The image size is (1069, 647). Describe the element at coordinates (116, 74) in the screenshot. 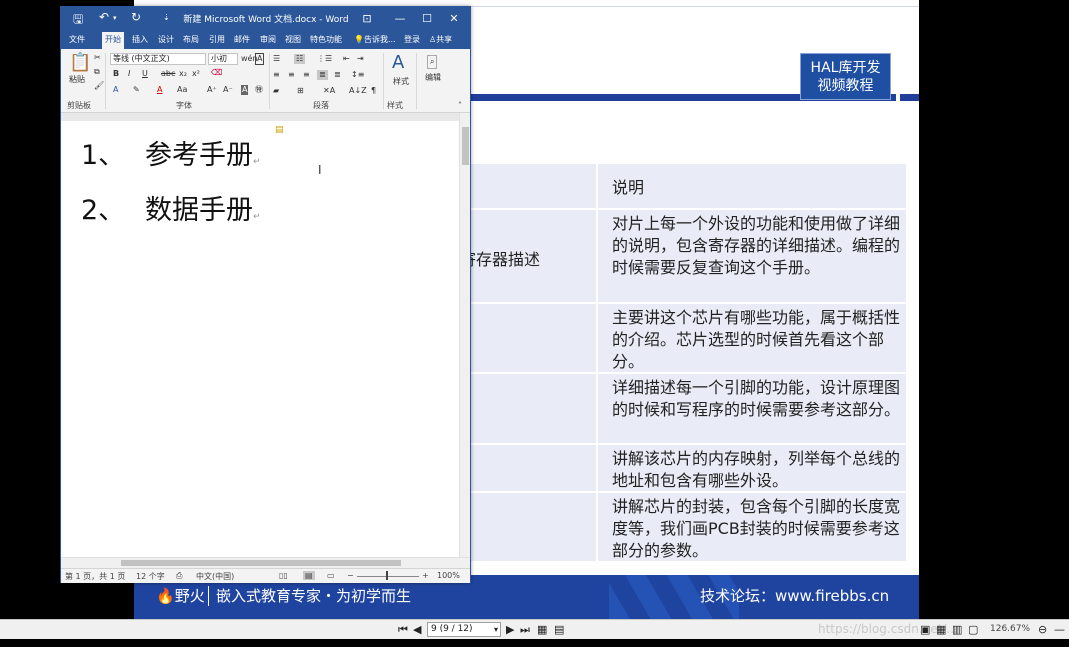

I see `bold-button: B` at that location.